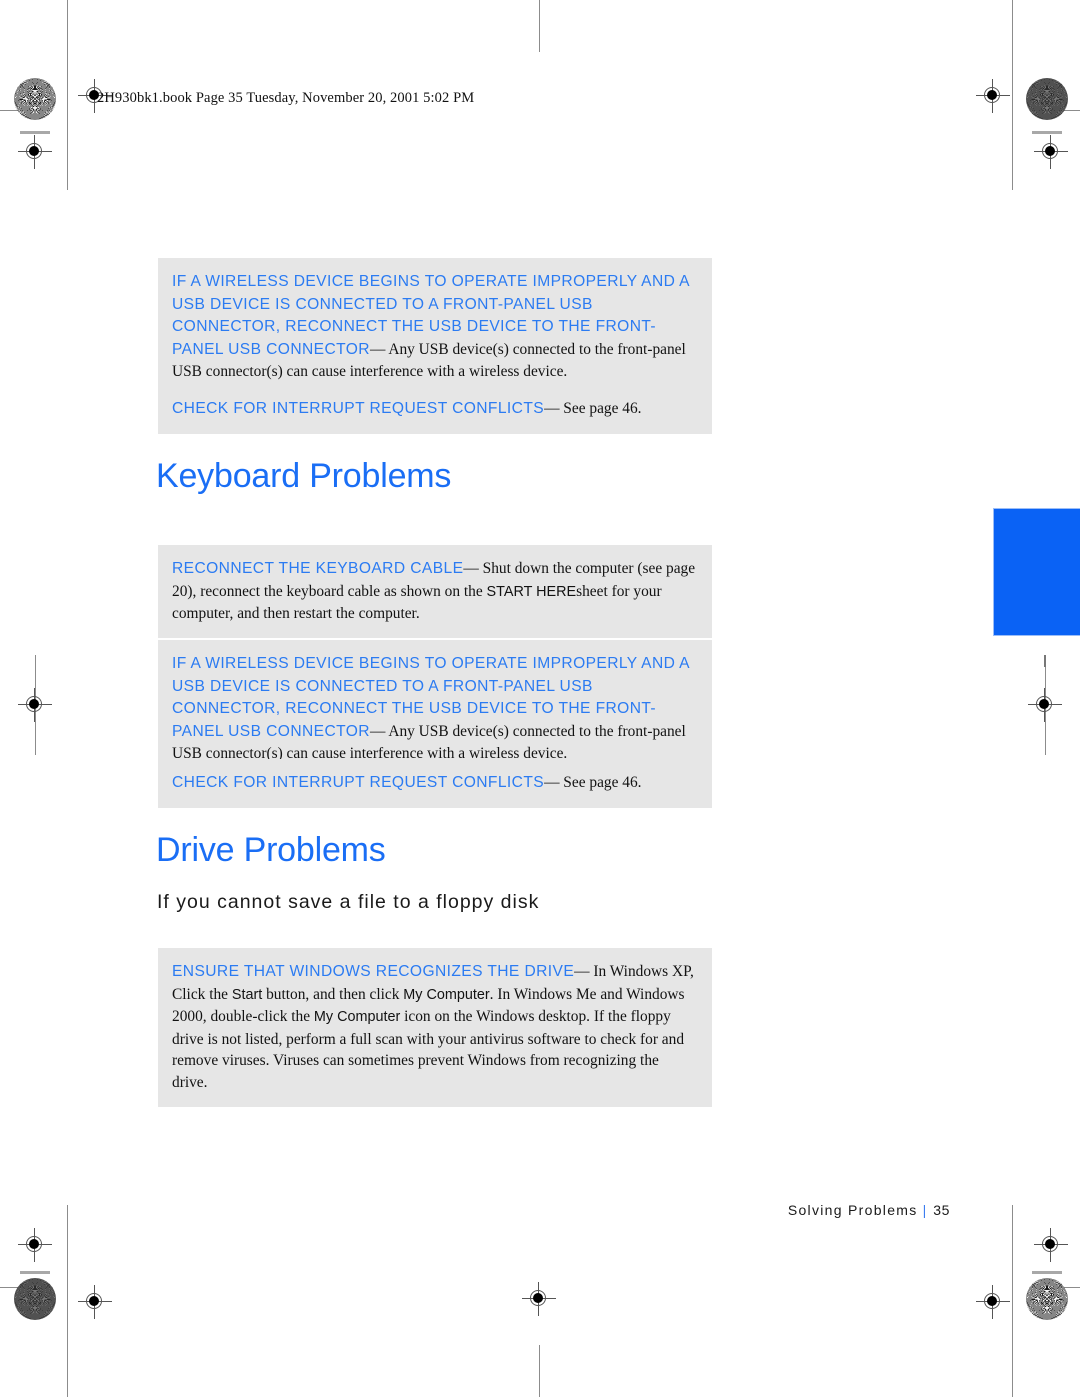 The height and width of the screenshot is (1397, 1080). I want to click on tip-lead-in-text: Ensure that Windows recognizes the drive, so click(373, 971).